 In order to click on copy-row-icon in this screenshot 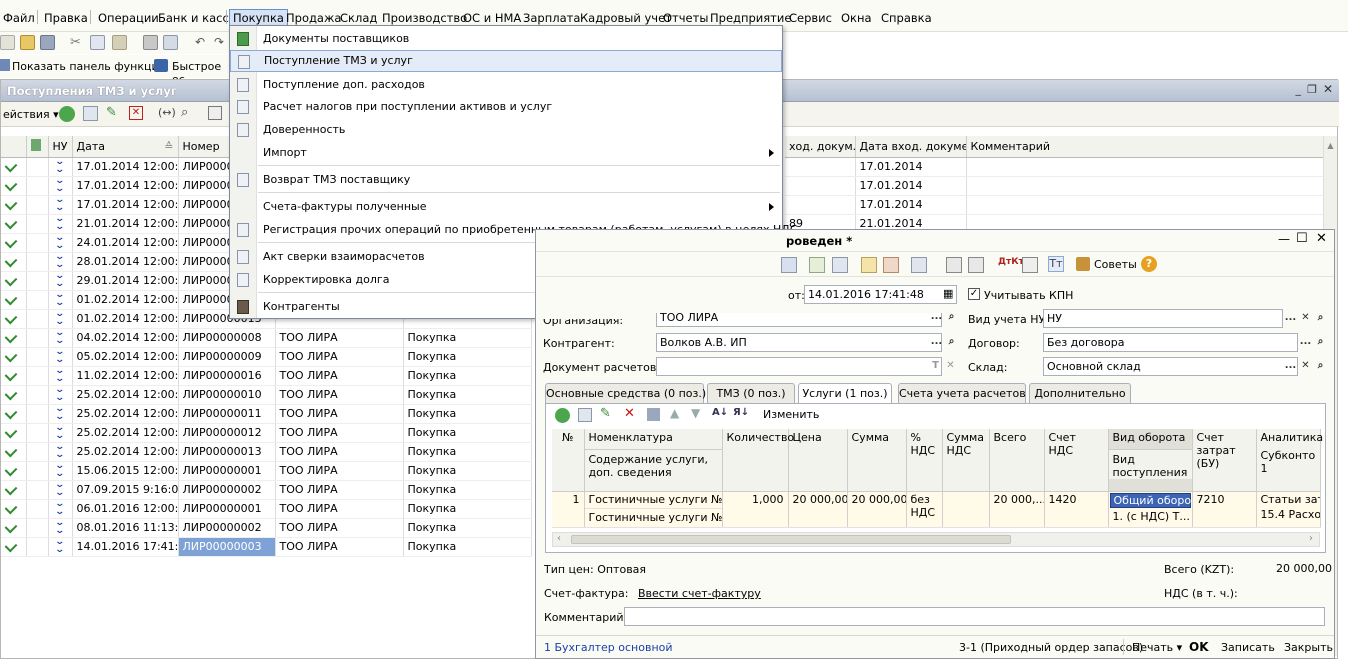, I will do `click(90, 113)`.